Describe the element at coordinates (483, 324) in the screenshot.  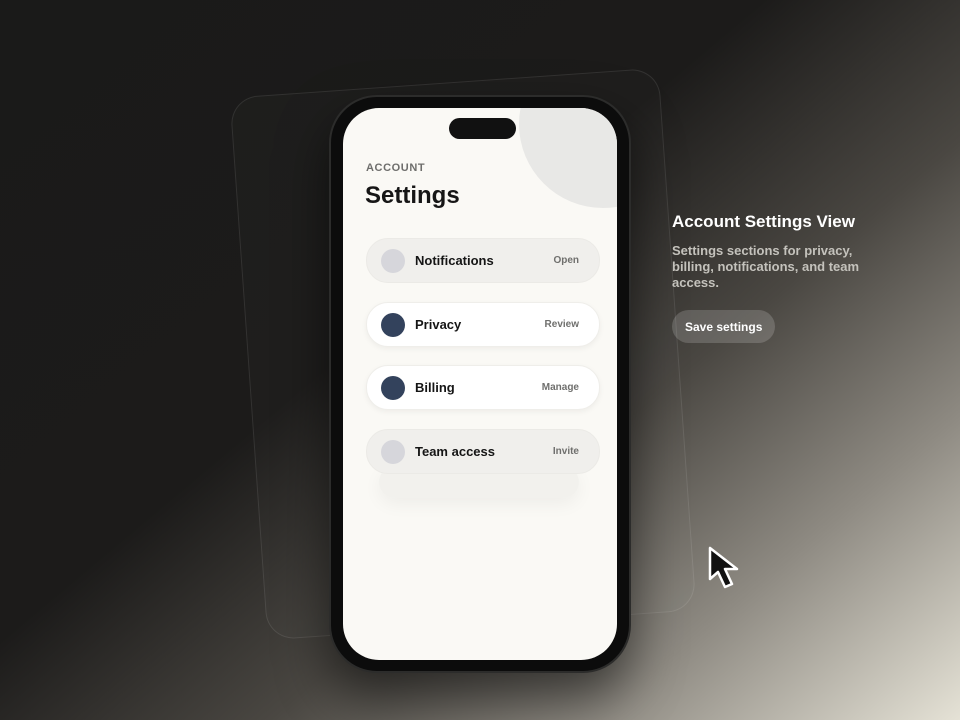
I see `settings-item-privacy: Privacy Review` at that location.